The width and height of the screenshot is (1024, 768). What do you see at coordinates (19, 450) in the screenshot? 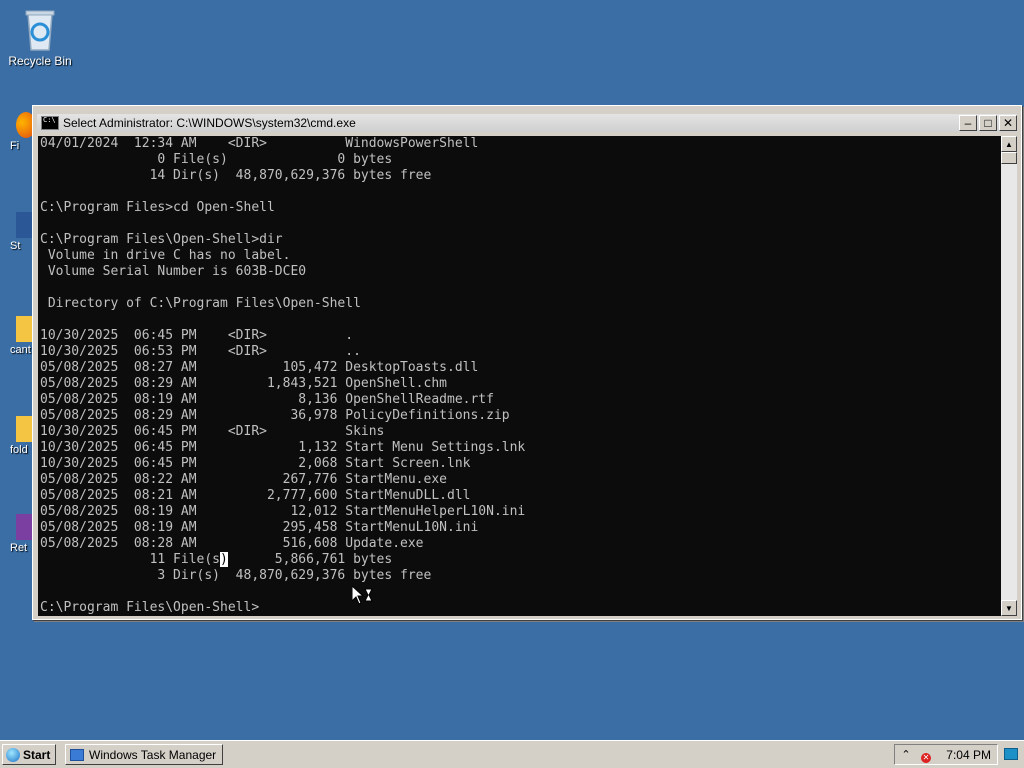
I see `shortcut-label: fold` at bounding box center [19, 450].